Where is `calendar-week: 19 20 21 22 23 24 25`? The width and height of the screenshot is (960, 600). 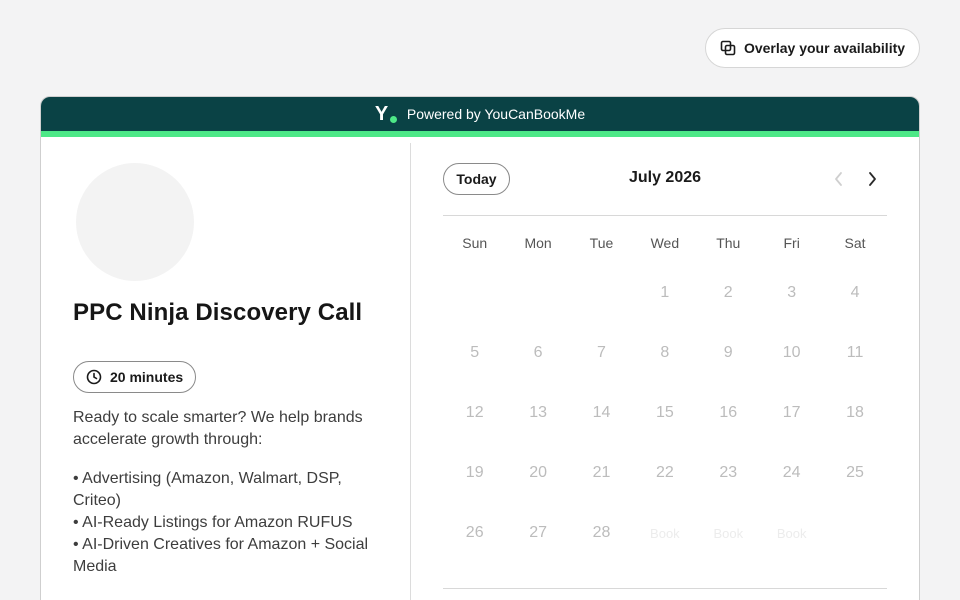 calendar-week: 19 20 21 22 23 24 25 is located at coordinates (665, 473).